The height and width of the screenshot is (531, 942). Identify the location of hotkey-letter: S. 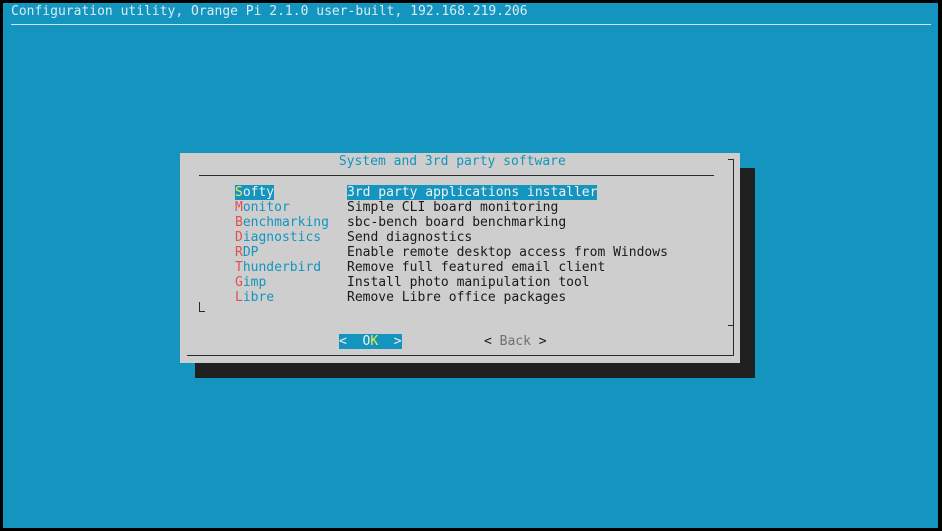
(239, 192).